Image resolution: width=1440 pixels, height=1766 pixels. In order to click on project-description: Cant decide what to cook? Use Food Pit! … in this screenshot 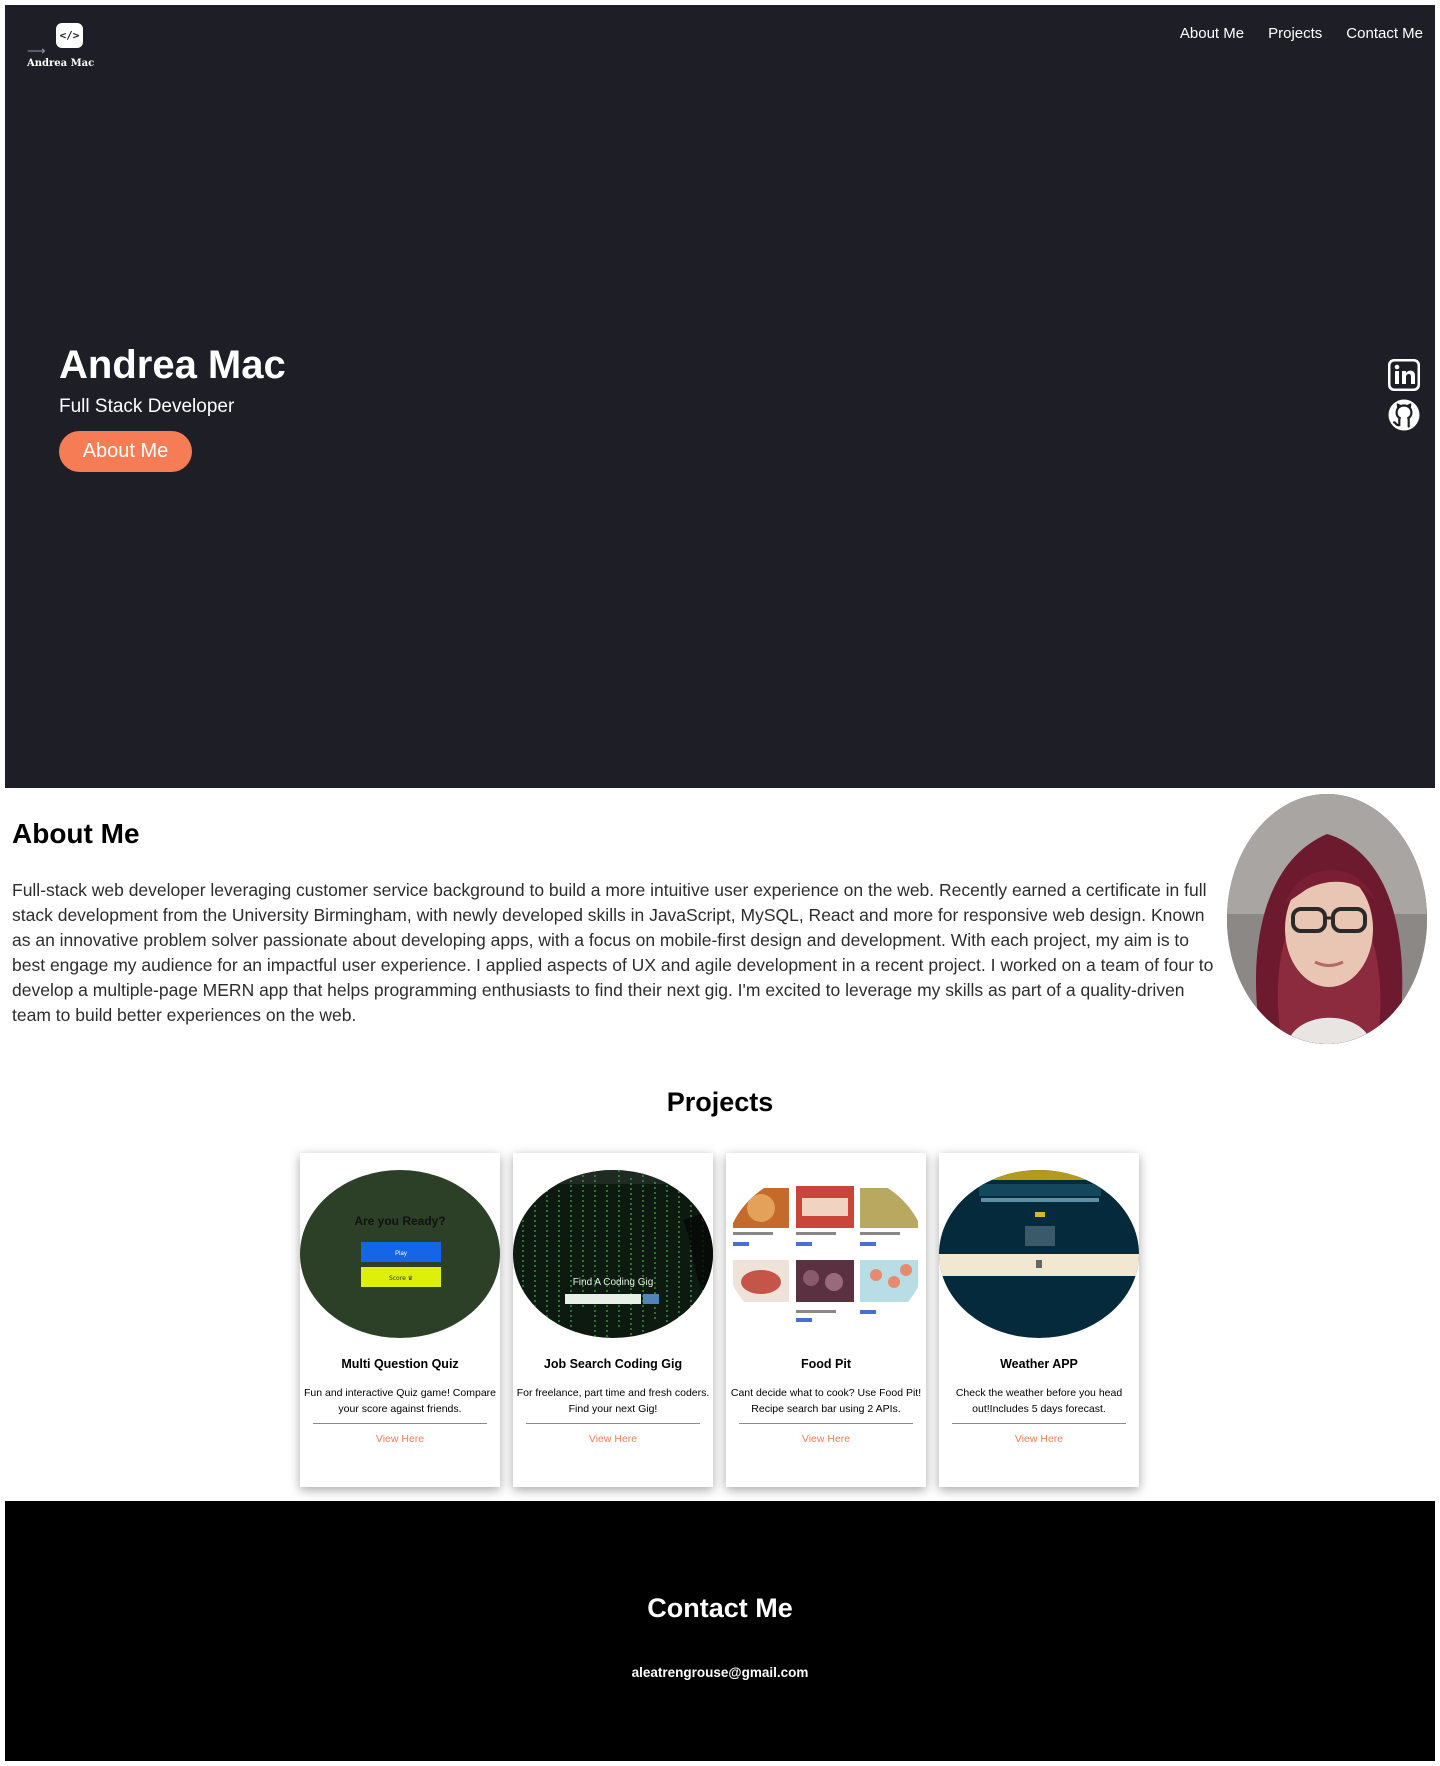, I will do `click(826, 1401)`.